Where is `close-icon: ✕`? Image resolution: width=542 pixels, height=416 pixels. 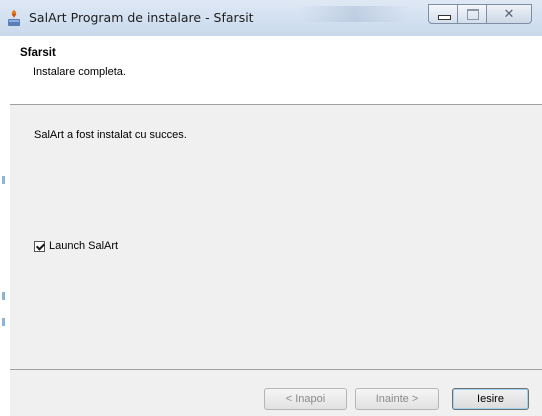
close-icon: ✕ is located at coordinates (509, 14).